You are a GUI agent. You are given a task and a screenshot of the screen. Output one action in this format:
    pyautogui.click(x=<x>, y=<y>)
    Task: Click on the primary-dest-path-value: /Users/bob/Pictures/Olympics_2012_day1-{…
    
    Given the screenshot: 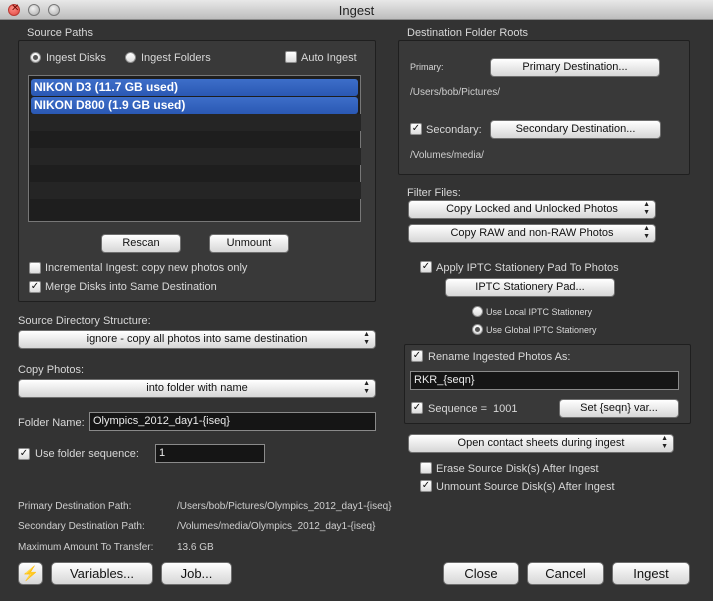 What is the action you would take?
    pyautogui.click(x=284, y=506)
    